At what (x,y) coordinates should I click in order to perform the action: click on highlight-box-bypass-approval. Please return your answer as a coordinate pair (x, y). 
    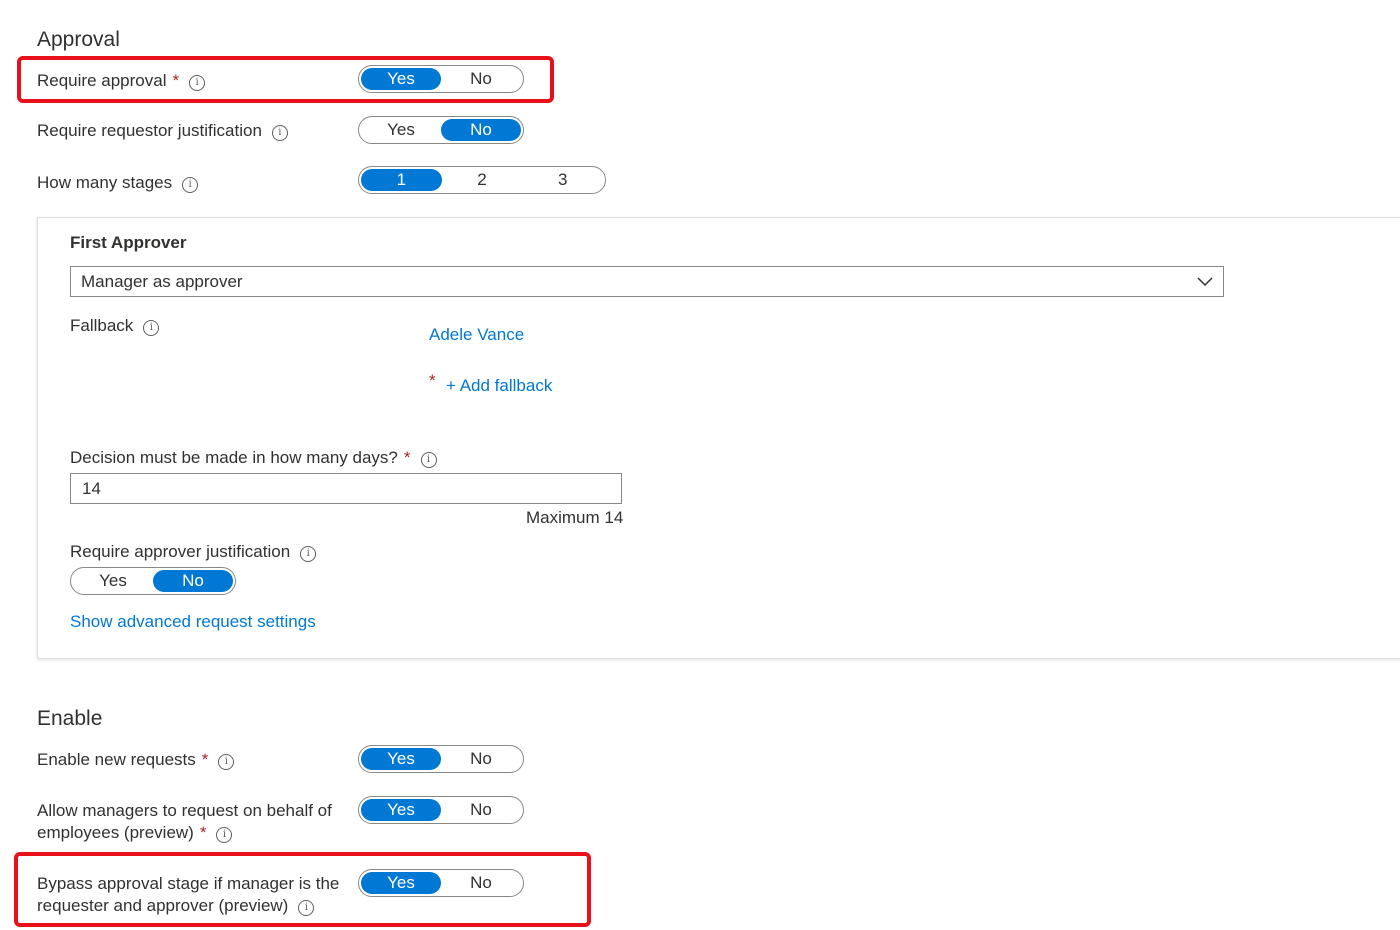
    Looking at the image, I should click on (302, 889).